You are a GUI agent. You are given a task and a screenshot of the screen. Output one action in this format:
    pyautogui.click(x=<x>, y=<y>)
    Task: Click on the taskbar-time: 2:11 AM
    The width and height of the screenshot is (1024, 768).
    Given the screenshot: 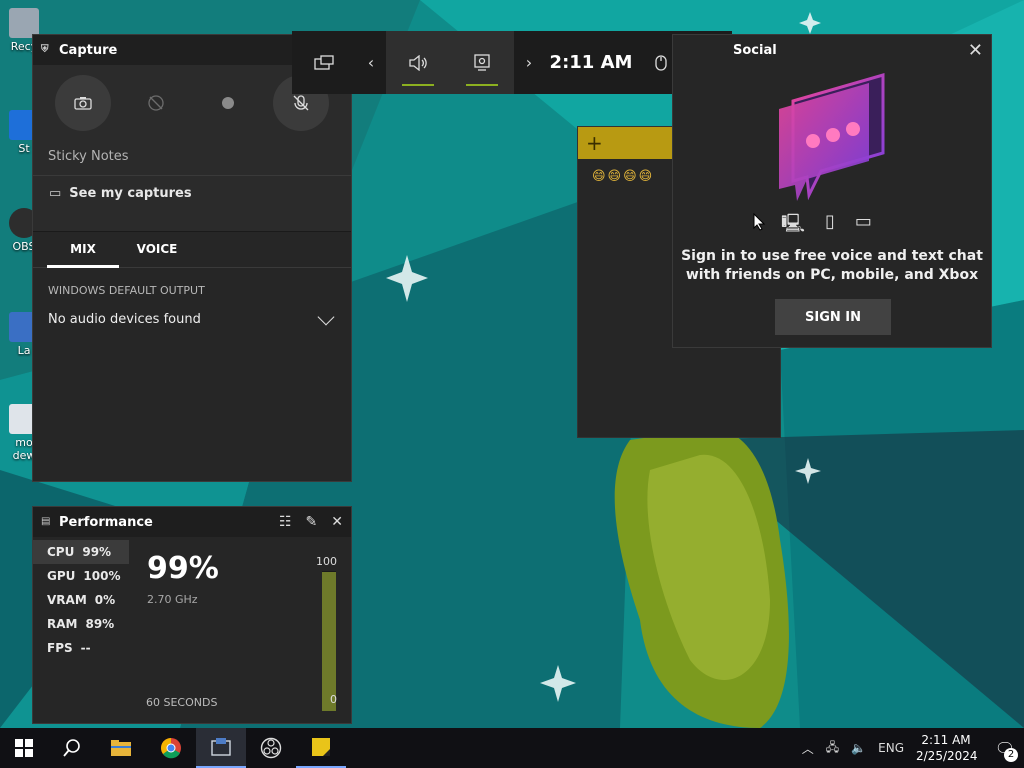 What is the action you would take?
    pyautogui.click(x=946, y=740)
    